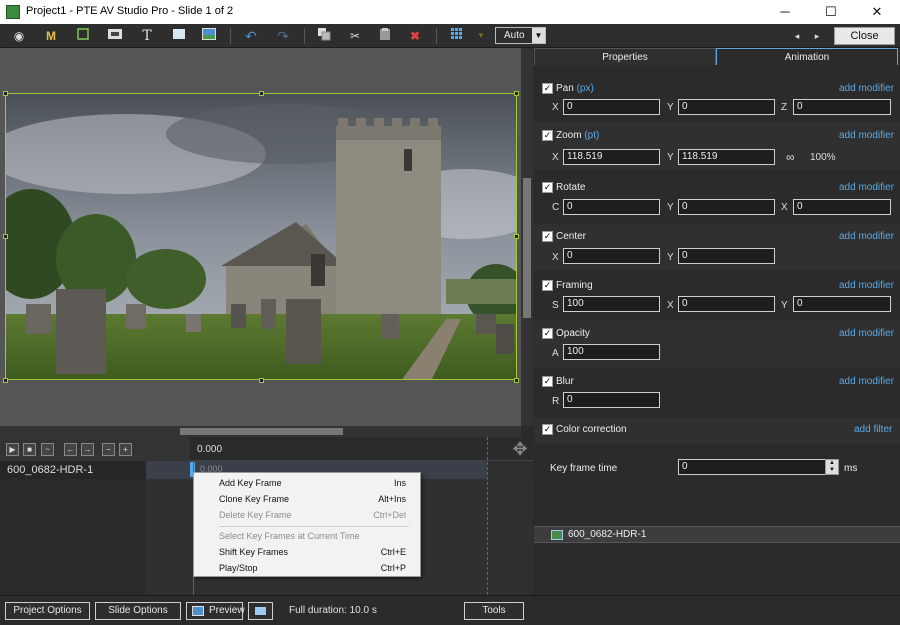  What do you see at coordinates (547, 333) in the screenshot?
I see `opacity-checkbox: ✓` at bounding box center [547, 333].